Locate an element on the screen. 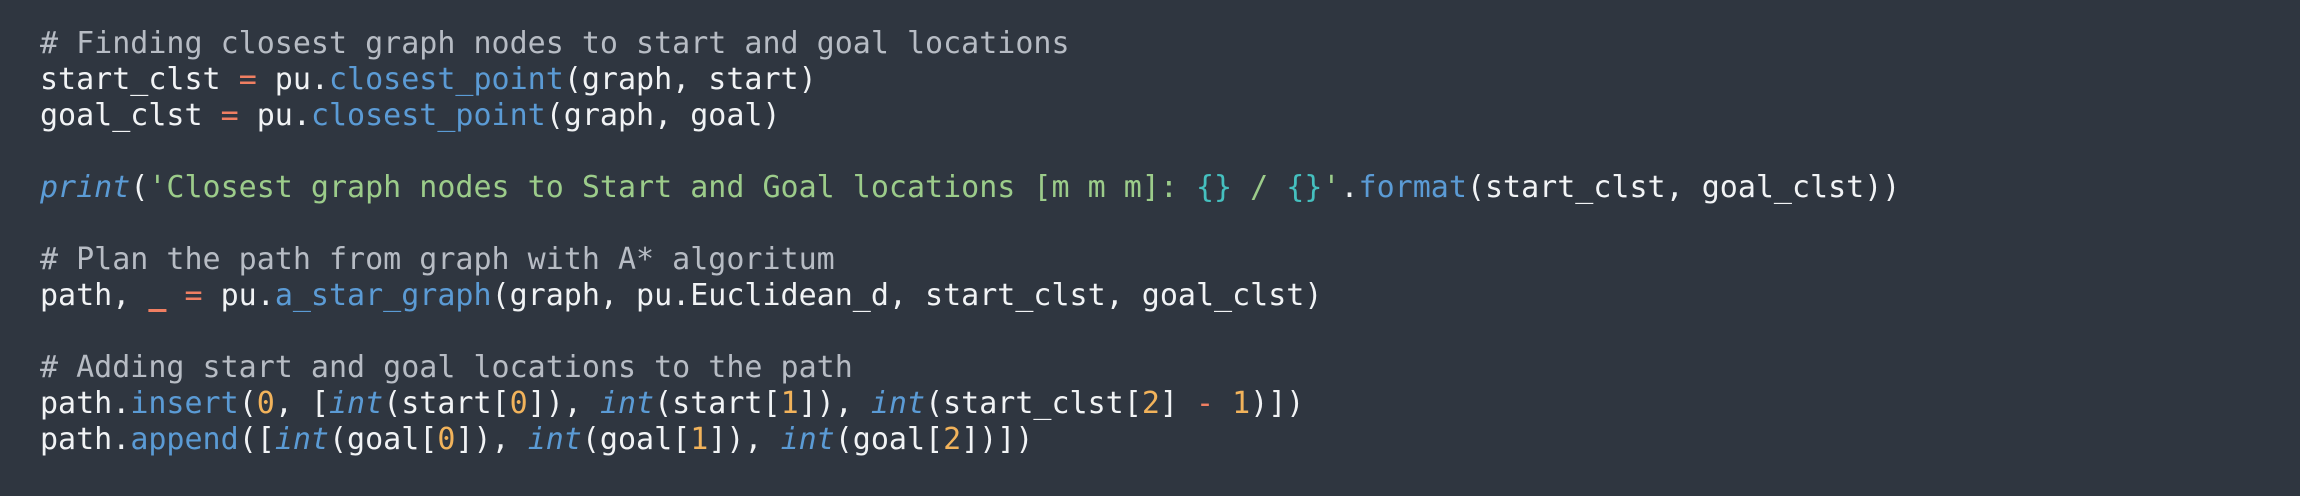 The height and width of the screenshot is (496, 2300). code-token-default: (graph, start) is located at coordinates (690, 79).